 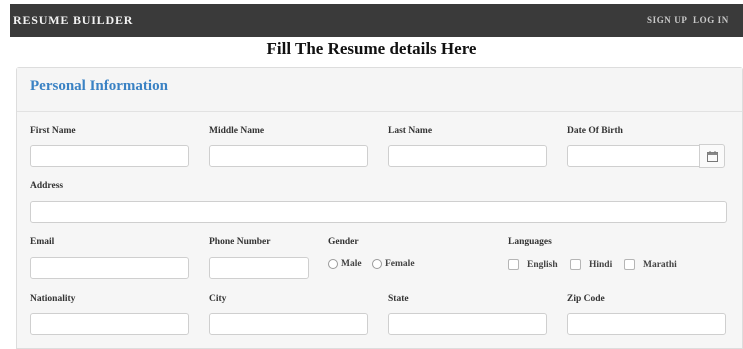 What do you see at coordinates (371, 48) in the screenshot?
I see `page-heading: Fill The Resume details Here` at bounding box center [371, 48].